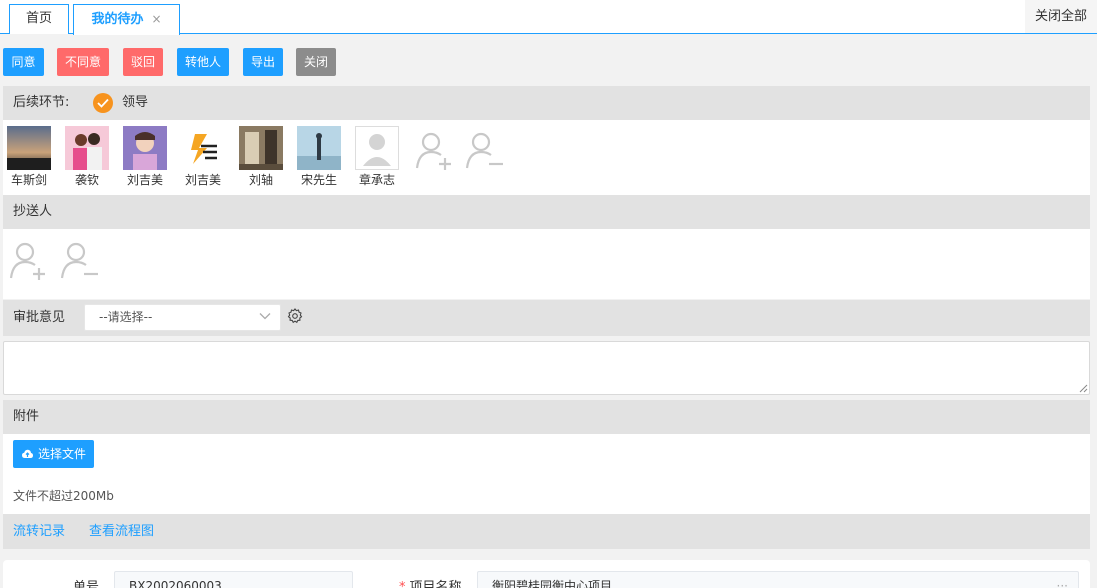 This screenshot has height=588, width=1097. Describe the element at coordinates (182, 317) in the screenshot. I see `opinion-select: --请选择--` at that location.